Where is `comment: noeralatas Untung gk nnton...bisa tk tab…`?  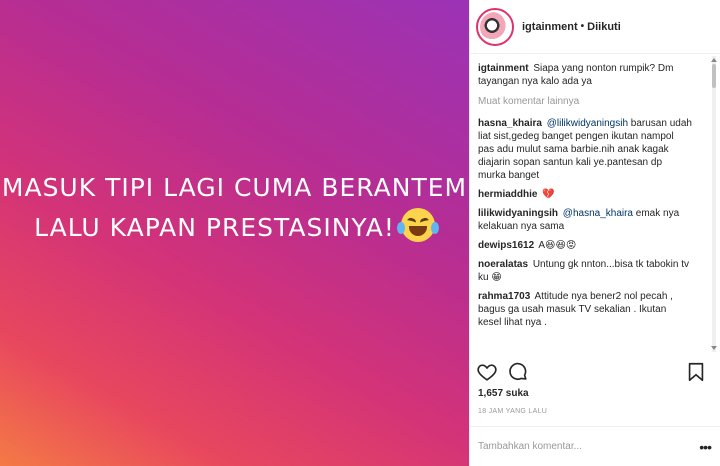 comment: noeralatas Untung gk nnton...bisa tk tab… is located at coordinates (592, 271).